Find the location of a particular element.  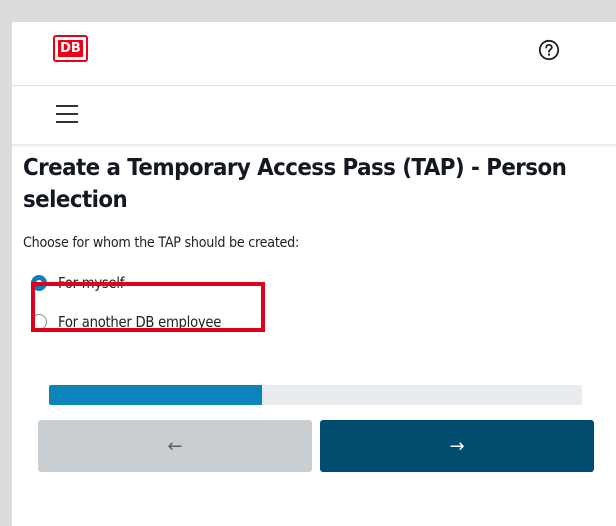

question-circle-icon is located at coordinates (549, 50).